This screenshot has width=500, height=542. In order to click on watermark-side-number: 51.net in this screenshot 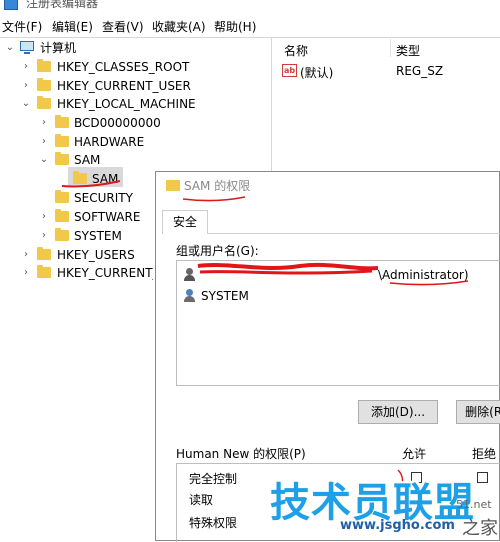, I will do `click(474, 504)`.